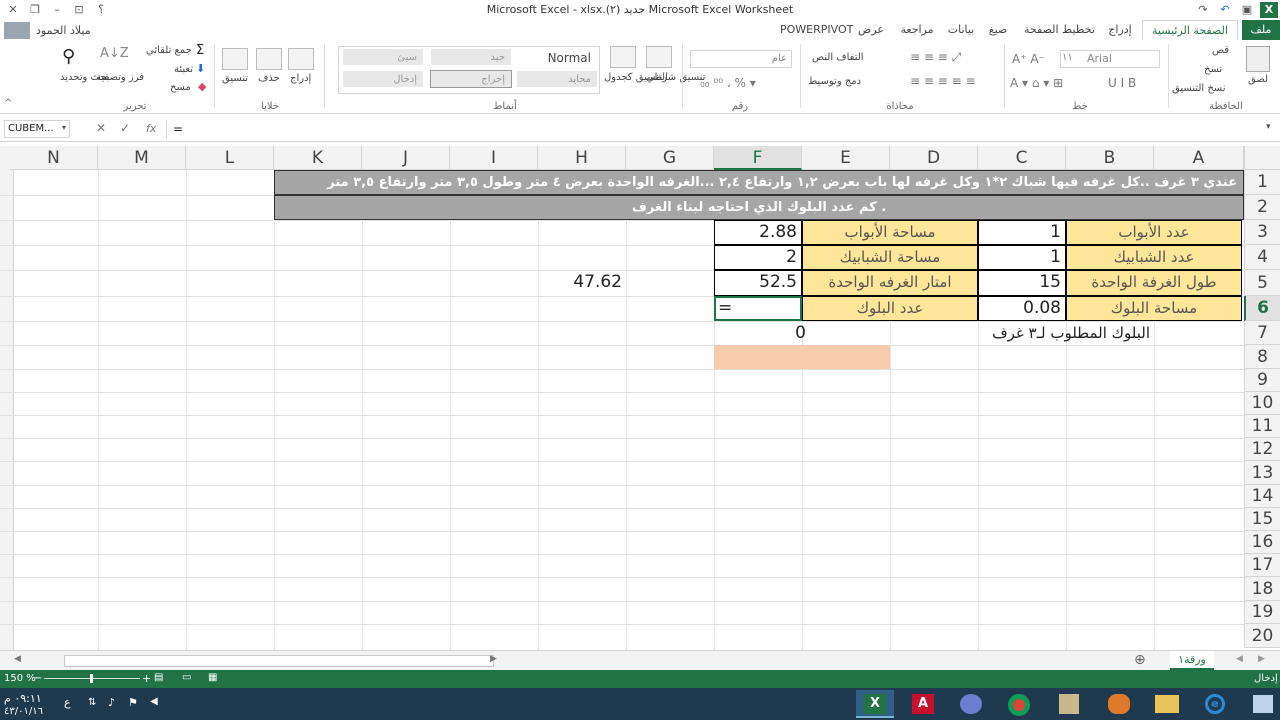 The image size is (1280, 720). What do you see at coordinates (1019, 704) in the screenshot?
I see `taskbar-chrome` at bounding box center [1019, 704].